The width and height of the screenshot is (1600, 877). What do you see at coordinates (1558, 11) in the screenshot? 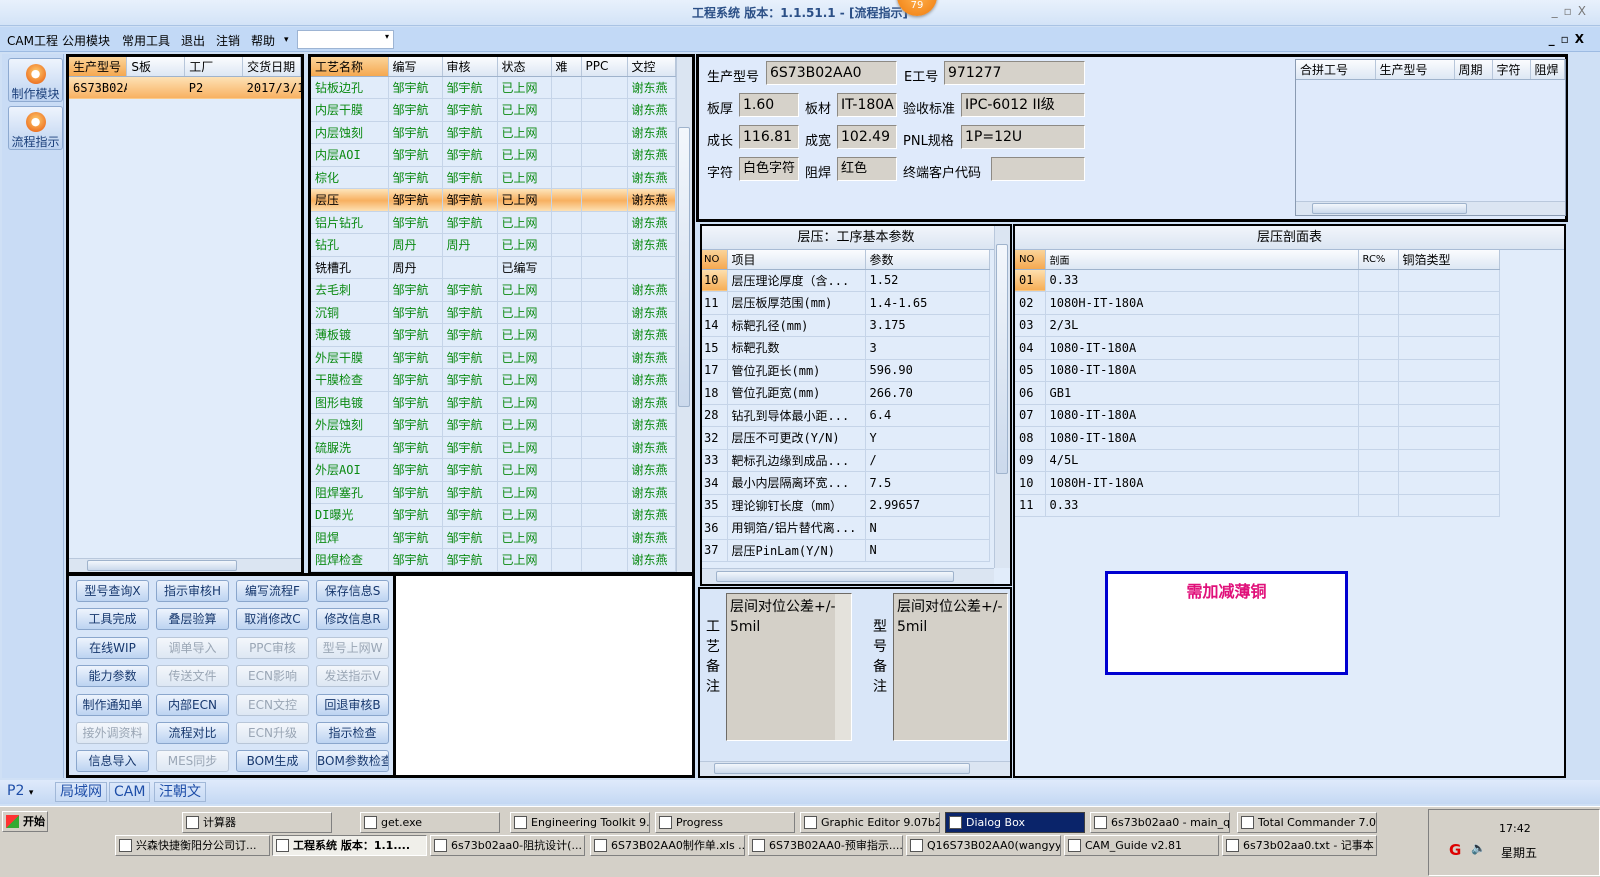
I see `minimize-button: _` at bounding box center [1558, 11].